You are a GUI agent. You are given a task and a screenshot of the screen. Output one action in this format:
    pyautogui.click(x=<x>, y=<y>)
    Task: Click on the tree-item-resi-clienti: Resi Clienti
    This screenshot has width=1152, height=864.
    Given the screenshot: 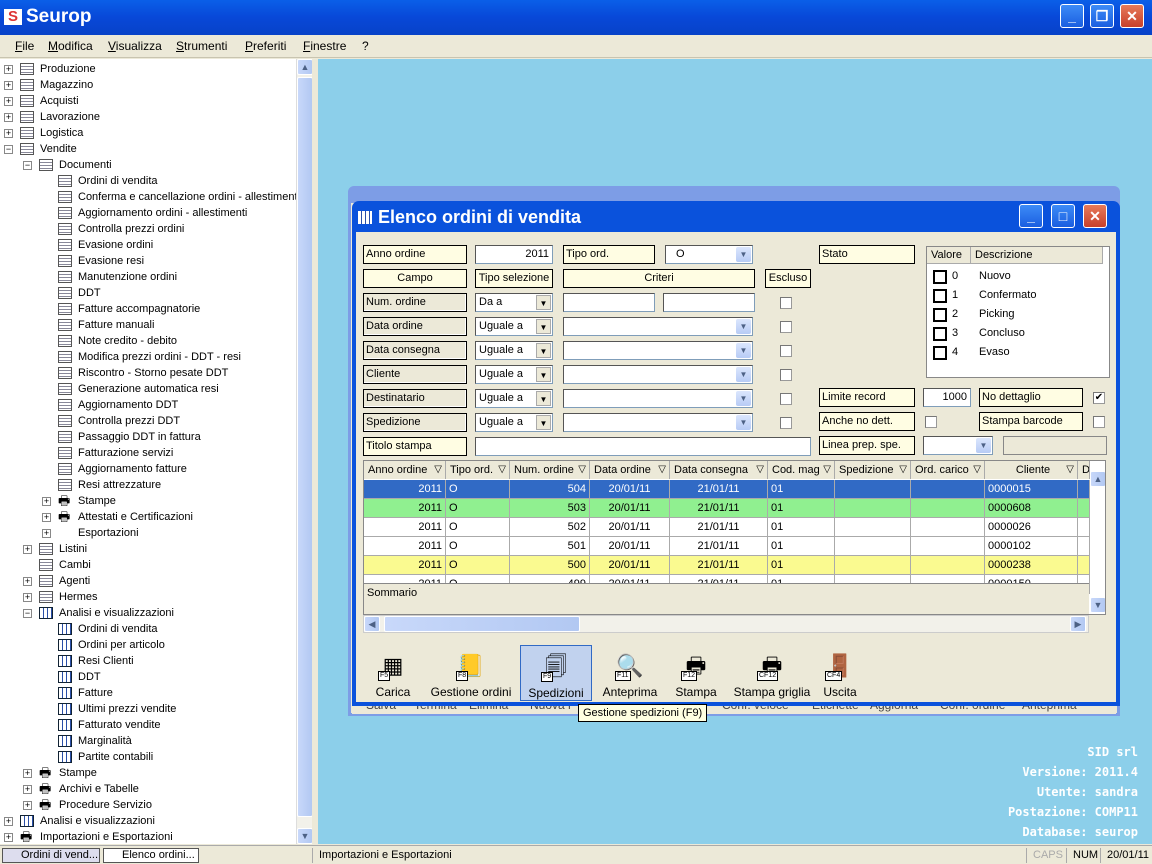 What is the action you would take?
    pyautogui.click(x=148, y=661)
    